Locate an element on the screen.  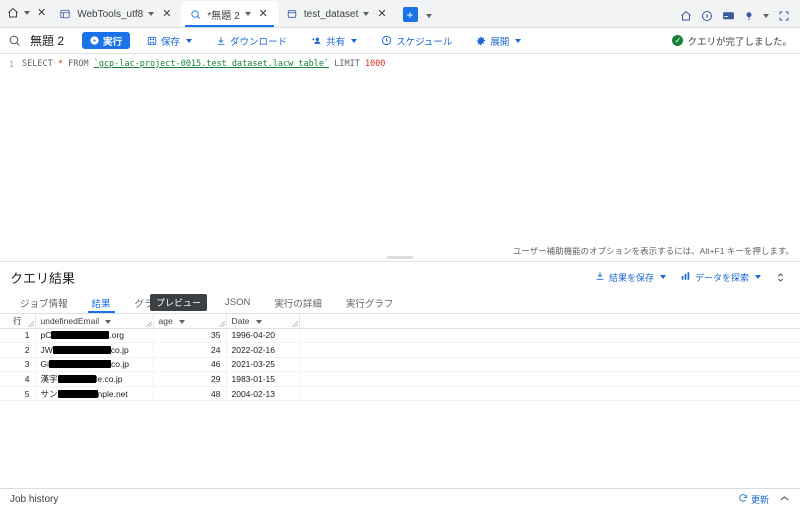
column-header-email: undefinedEmail is located at coordinates (94, 321).